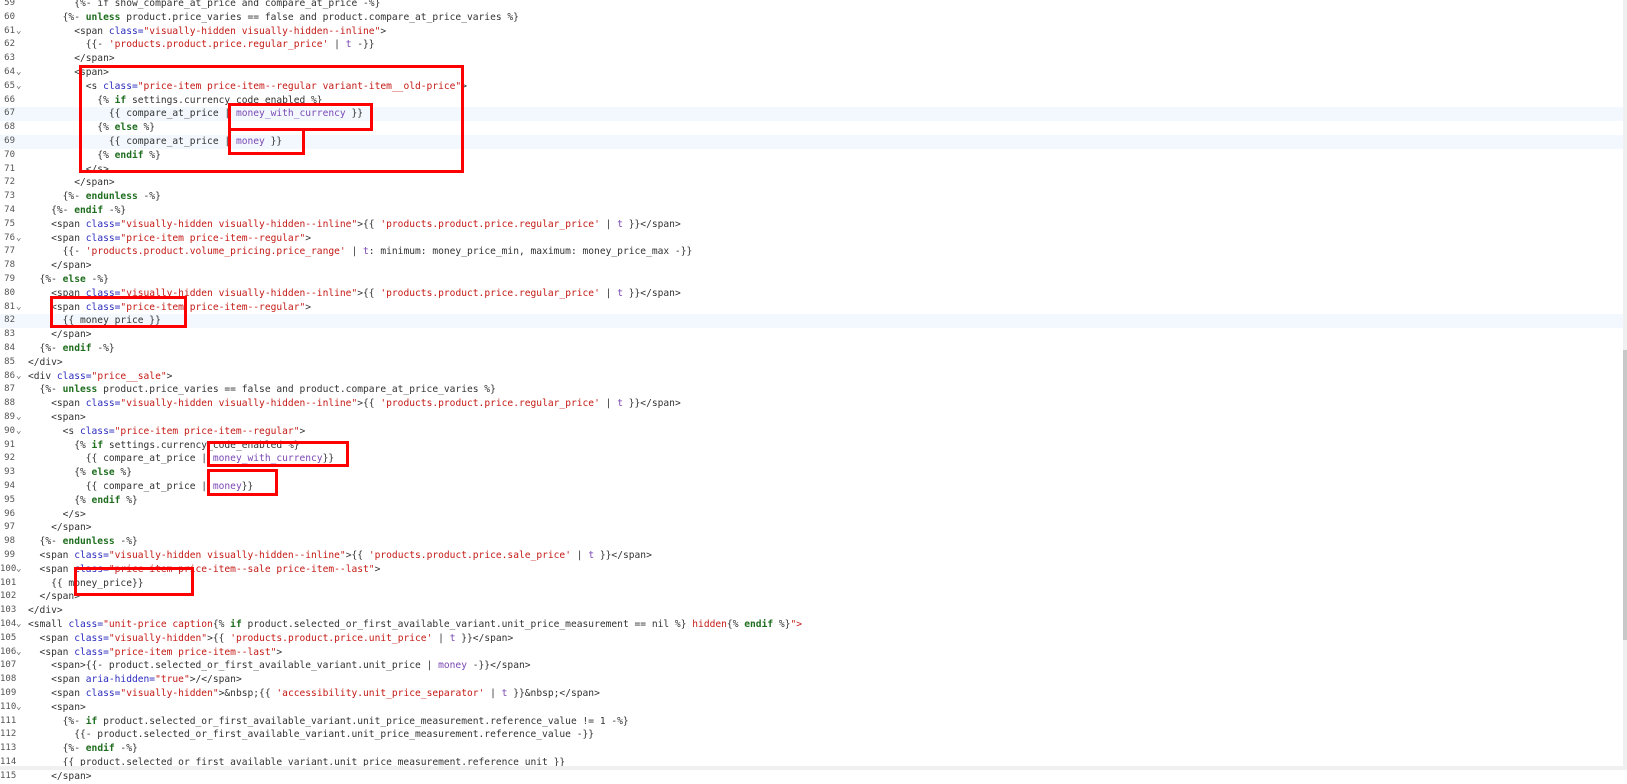  I want to click on code-line: 103 </div>, so click(813, 611).